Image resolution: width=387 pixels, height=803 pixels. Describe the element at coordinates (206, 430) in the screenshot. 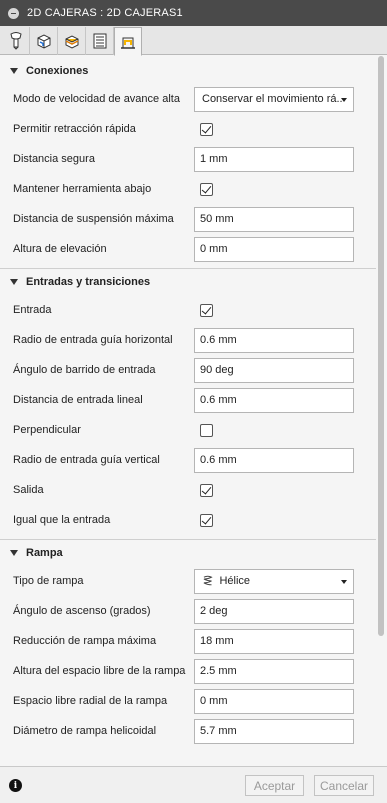

I see `perpendicular-checkbox` at that location.